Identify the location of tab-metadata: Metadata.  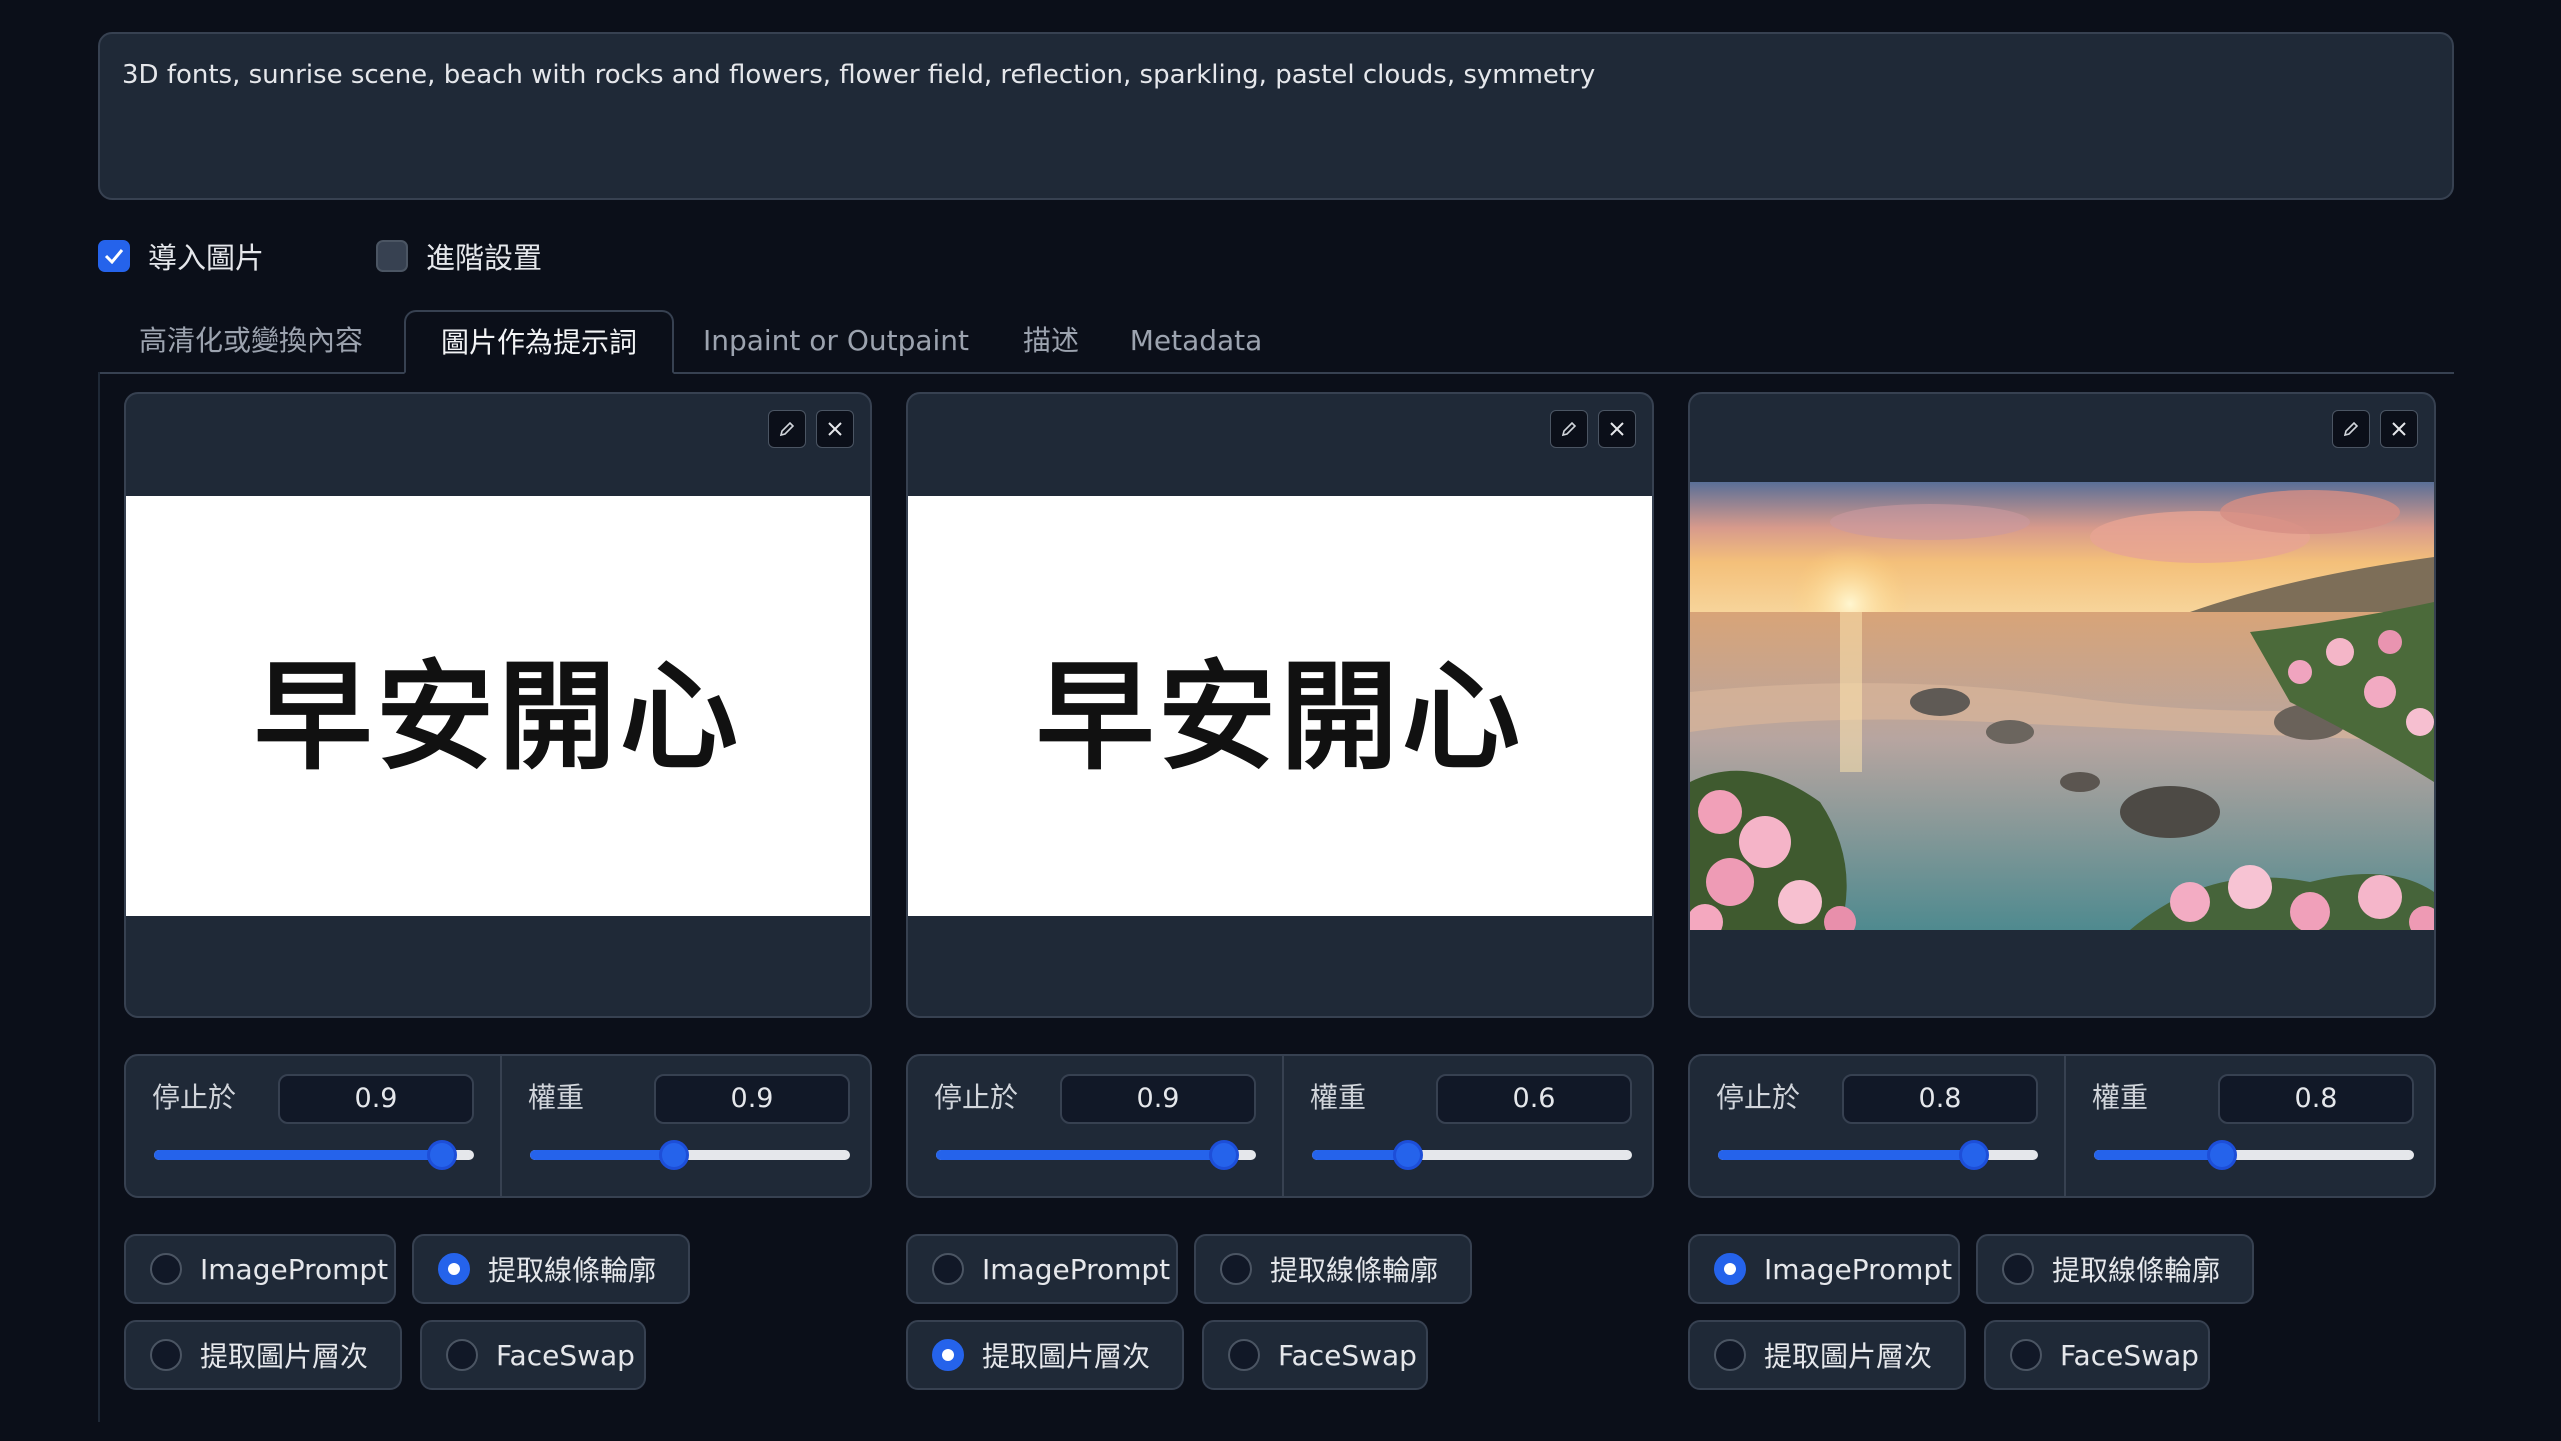
(1196, 341).